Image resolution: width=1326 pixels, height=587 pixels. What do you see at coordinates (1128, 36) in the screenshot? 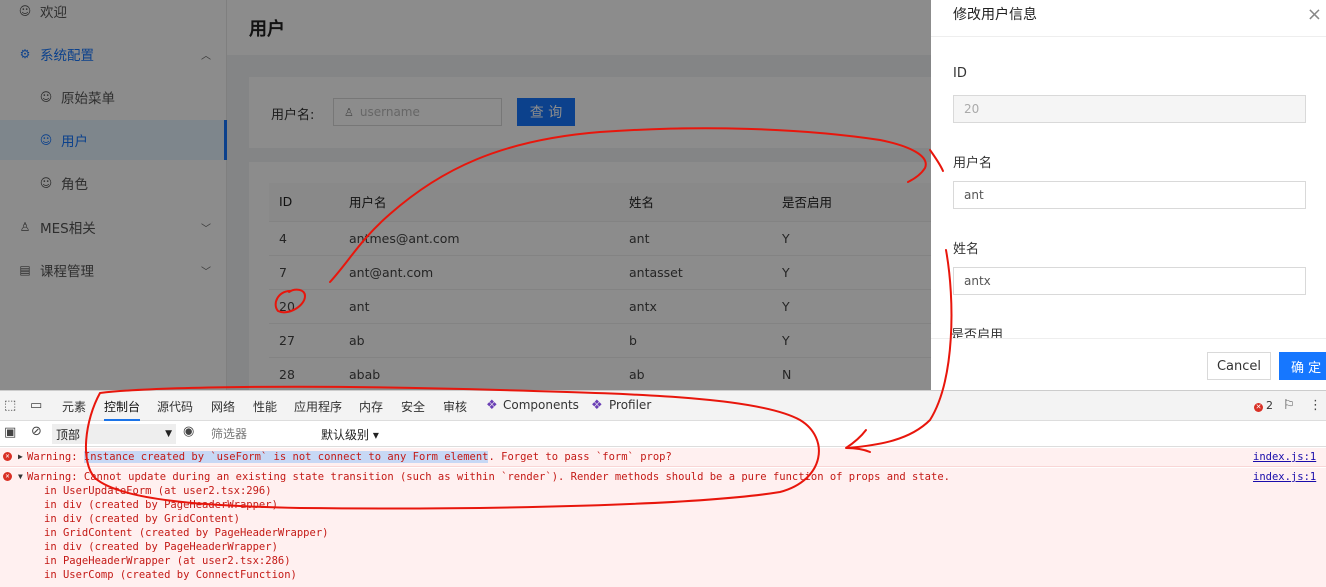
I see `divider` at bounding box center [1128, 36].